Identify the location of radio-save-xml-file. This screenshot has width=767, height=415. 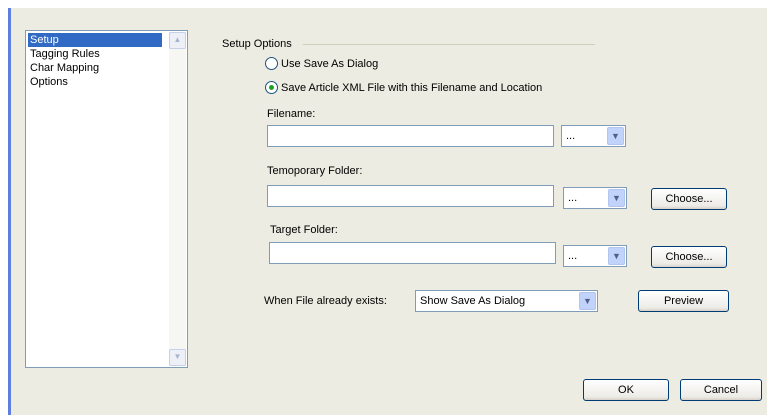
(271, 87).